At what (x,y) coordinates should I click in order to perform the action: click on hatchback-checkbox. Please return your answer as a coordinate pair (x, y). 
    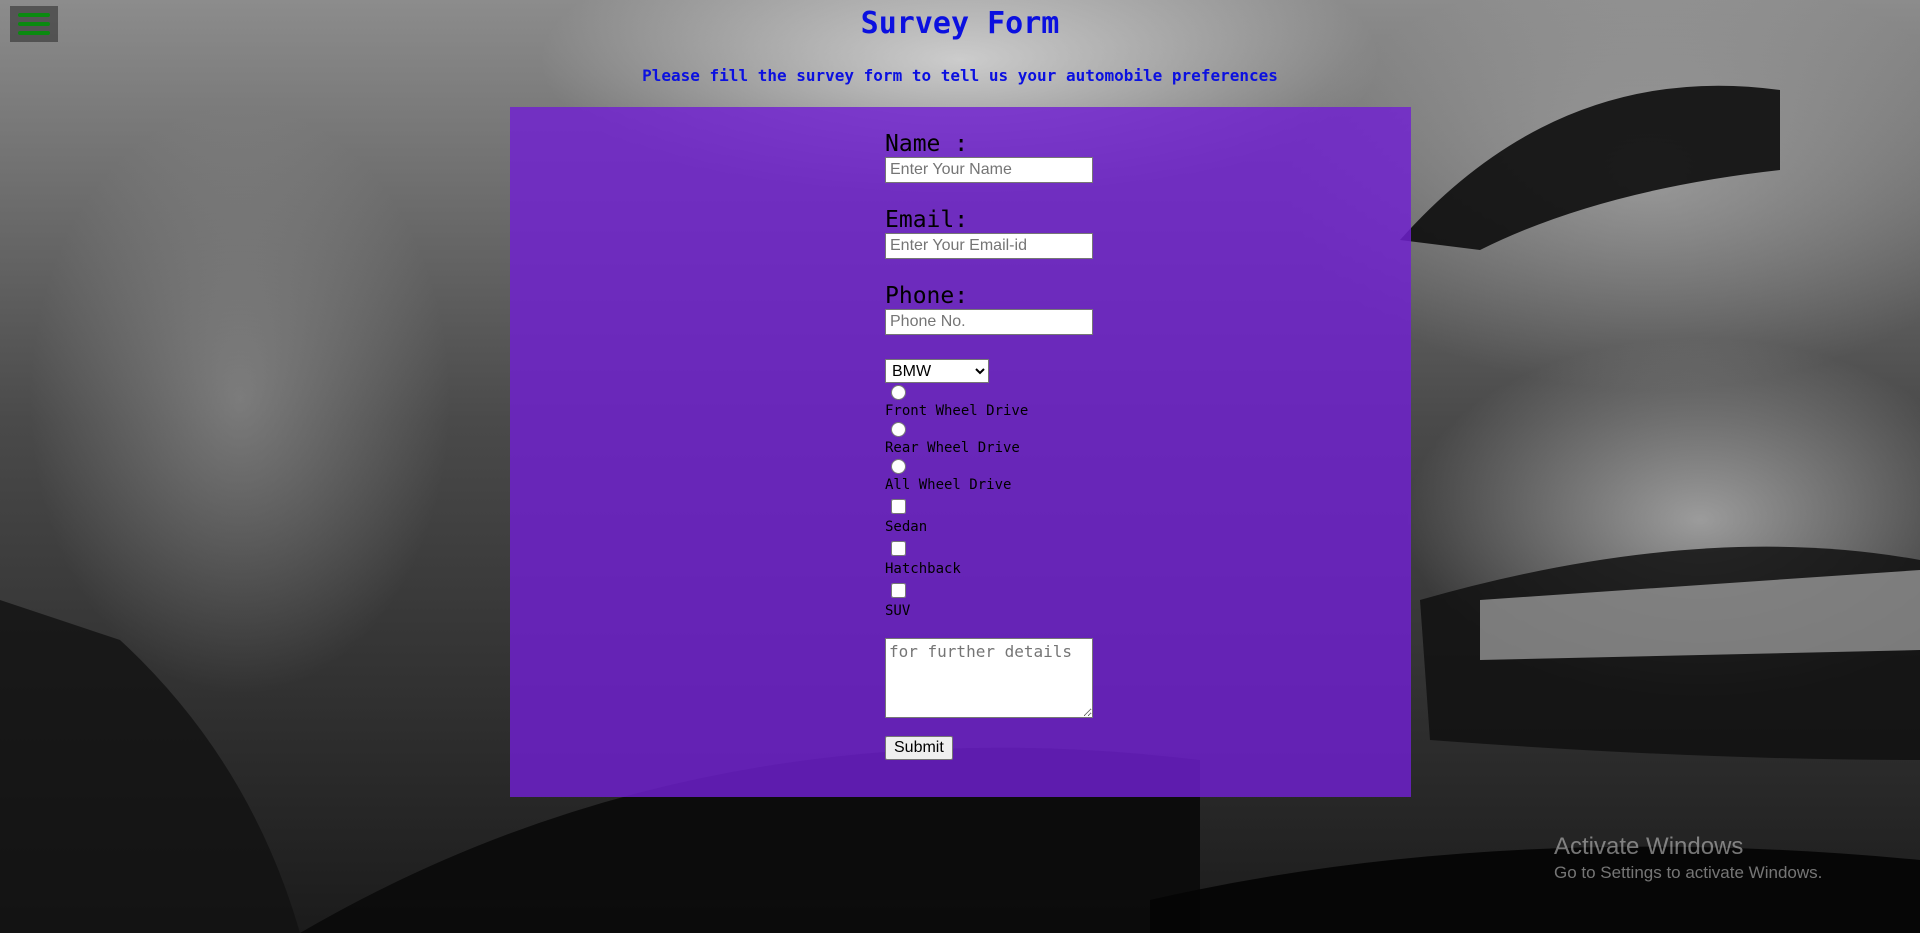
    Looking at the image, I should click on (898, 548).